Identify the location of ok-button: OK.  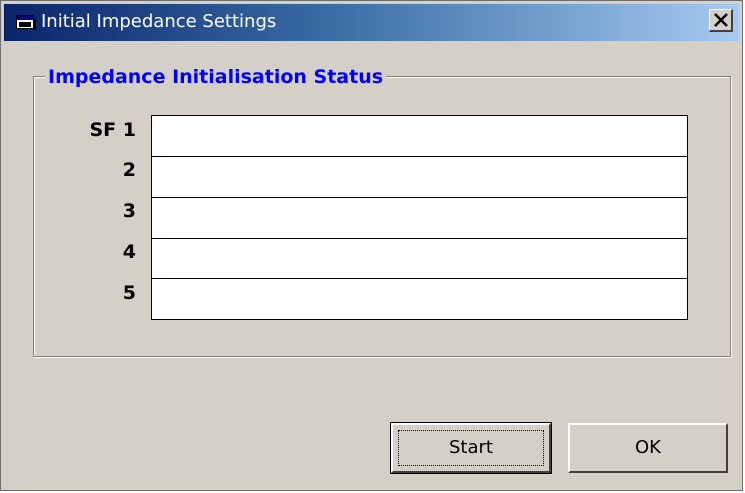
(648, 448).